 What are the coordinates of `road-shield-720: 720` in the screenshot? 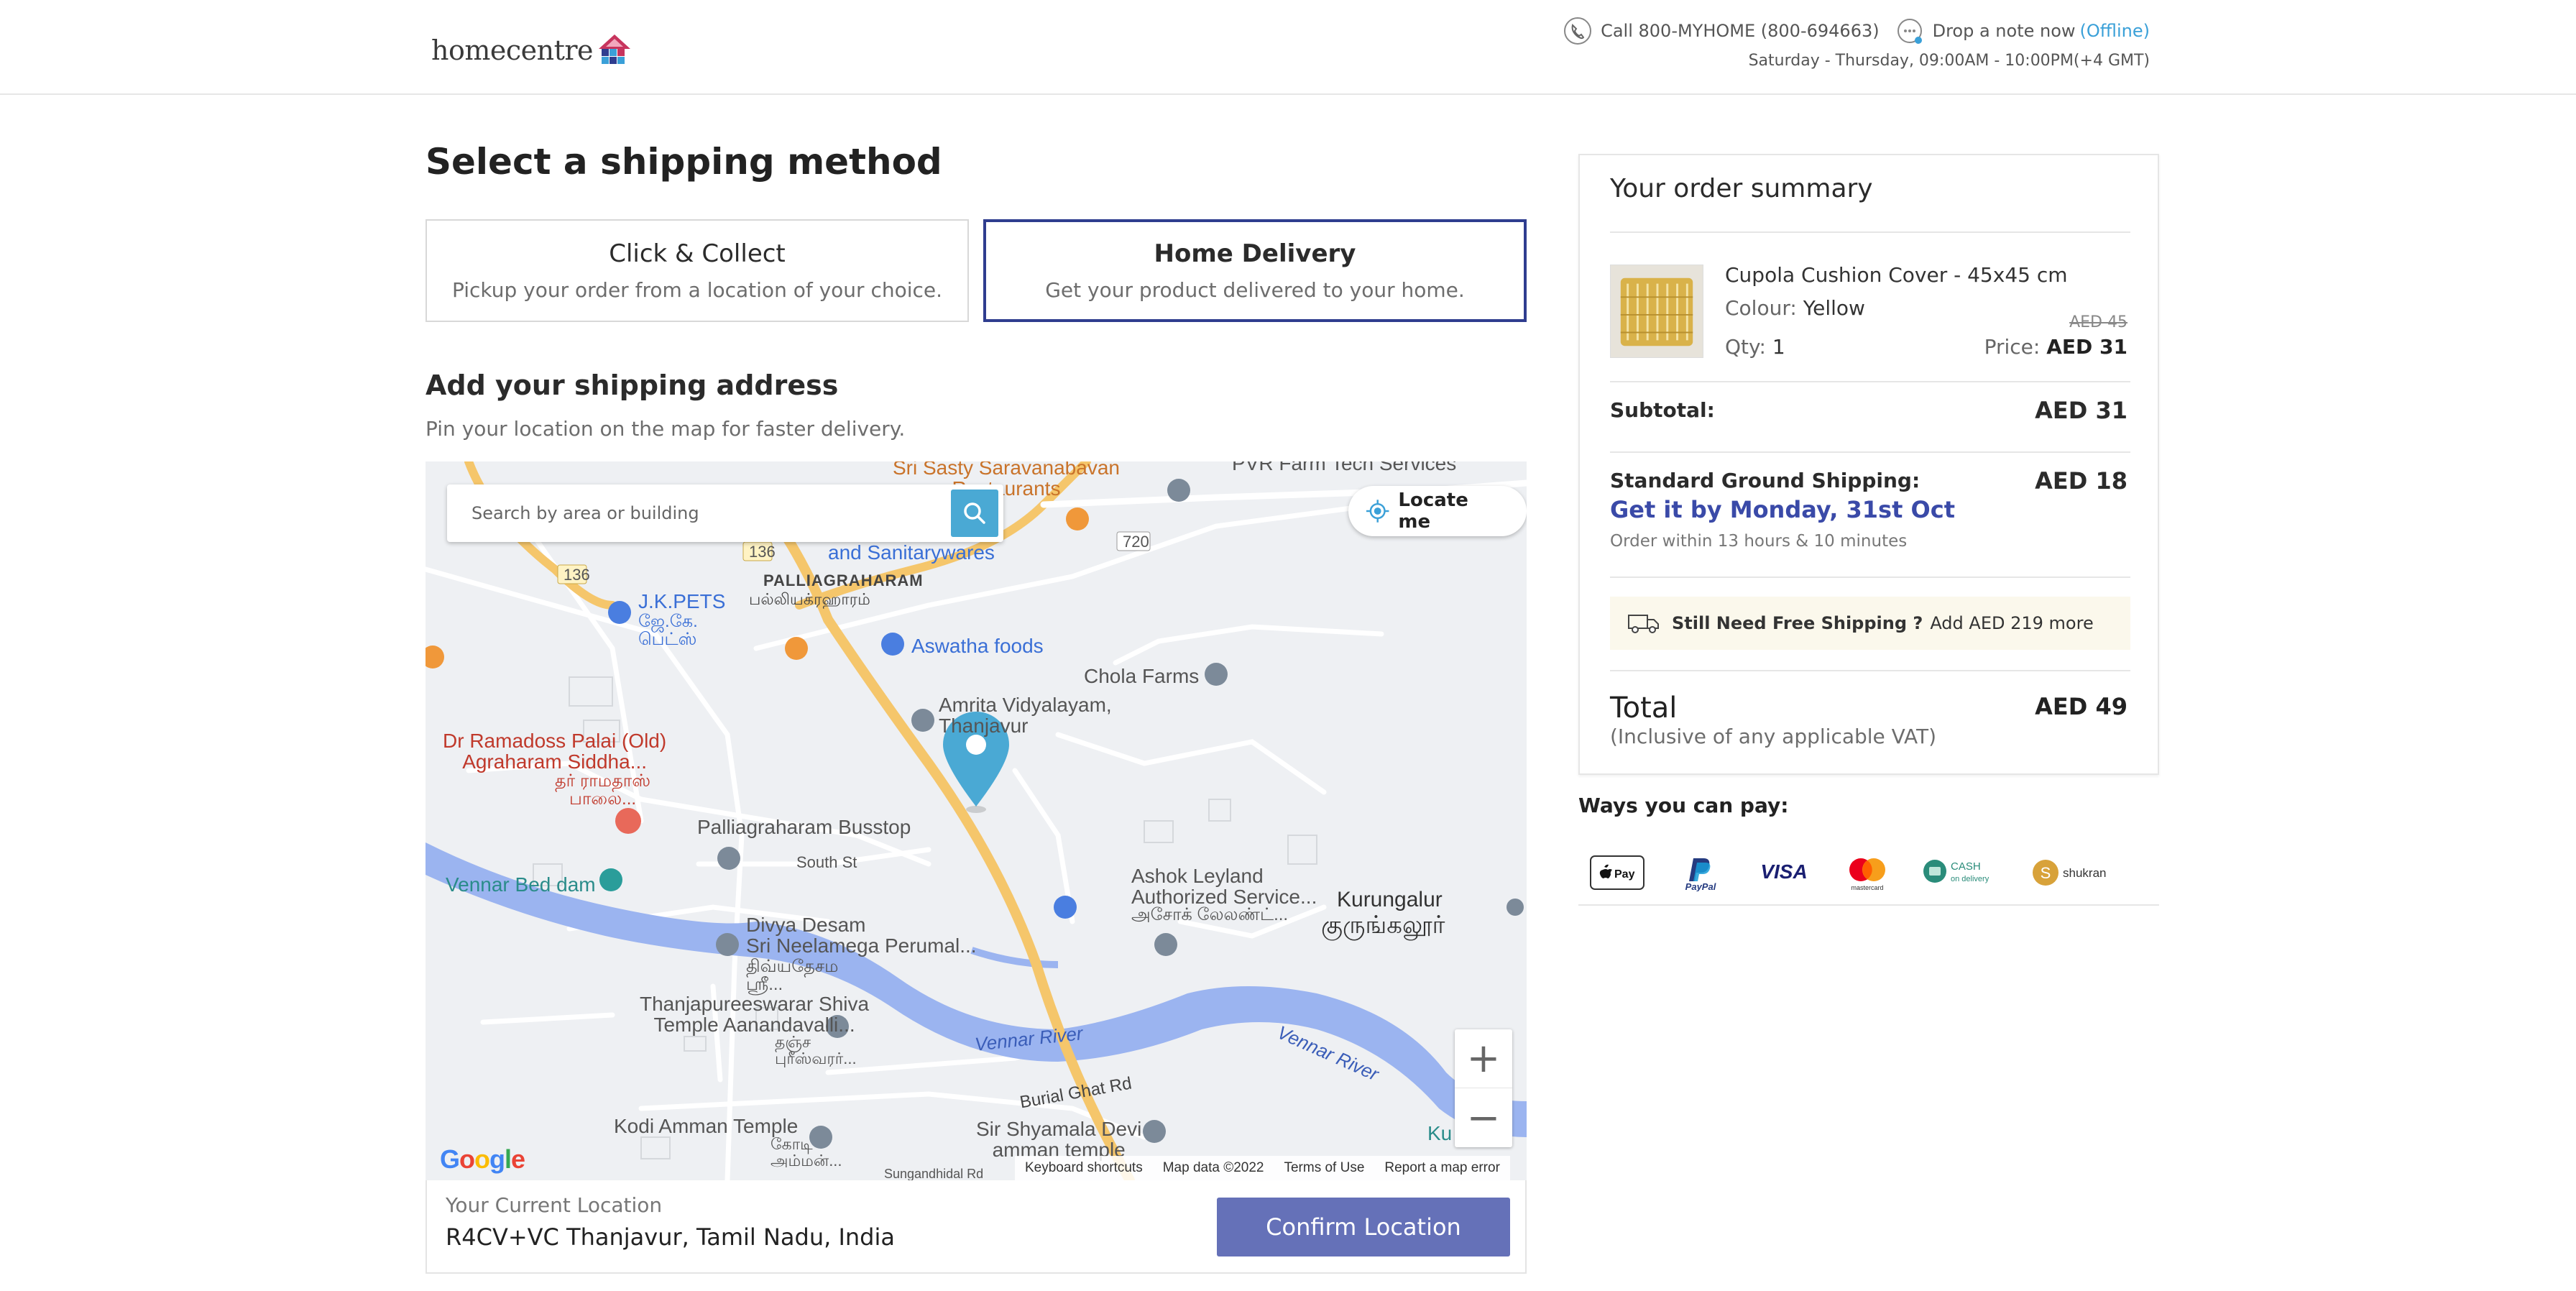 It's located at (1136, 542).